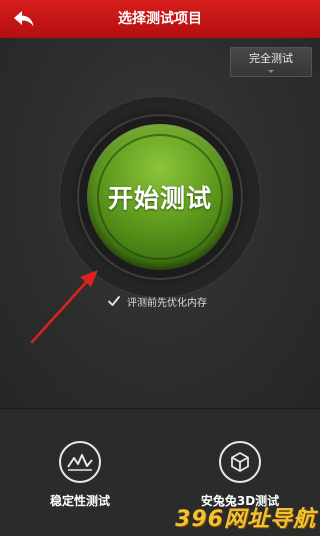 This screenshot has width=320, height=536. I want to click on cube-3d-icon, so click(240, 462).